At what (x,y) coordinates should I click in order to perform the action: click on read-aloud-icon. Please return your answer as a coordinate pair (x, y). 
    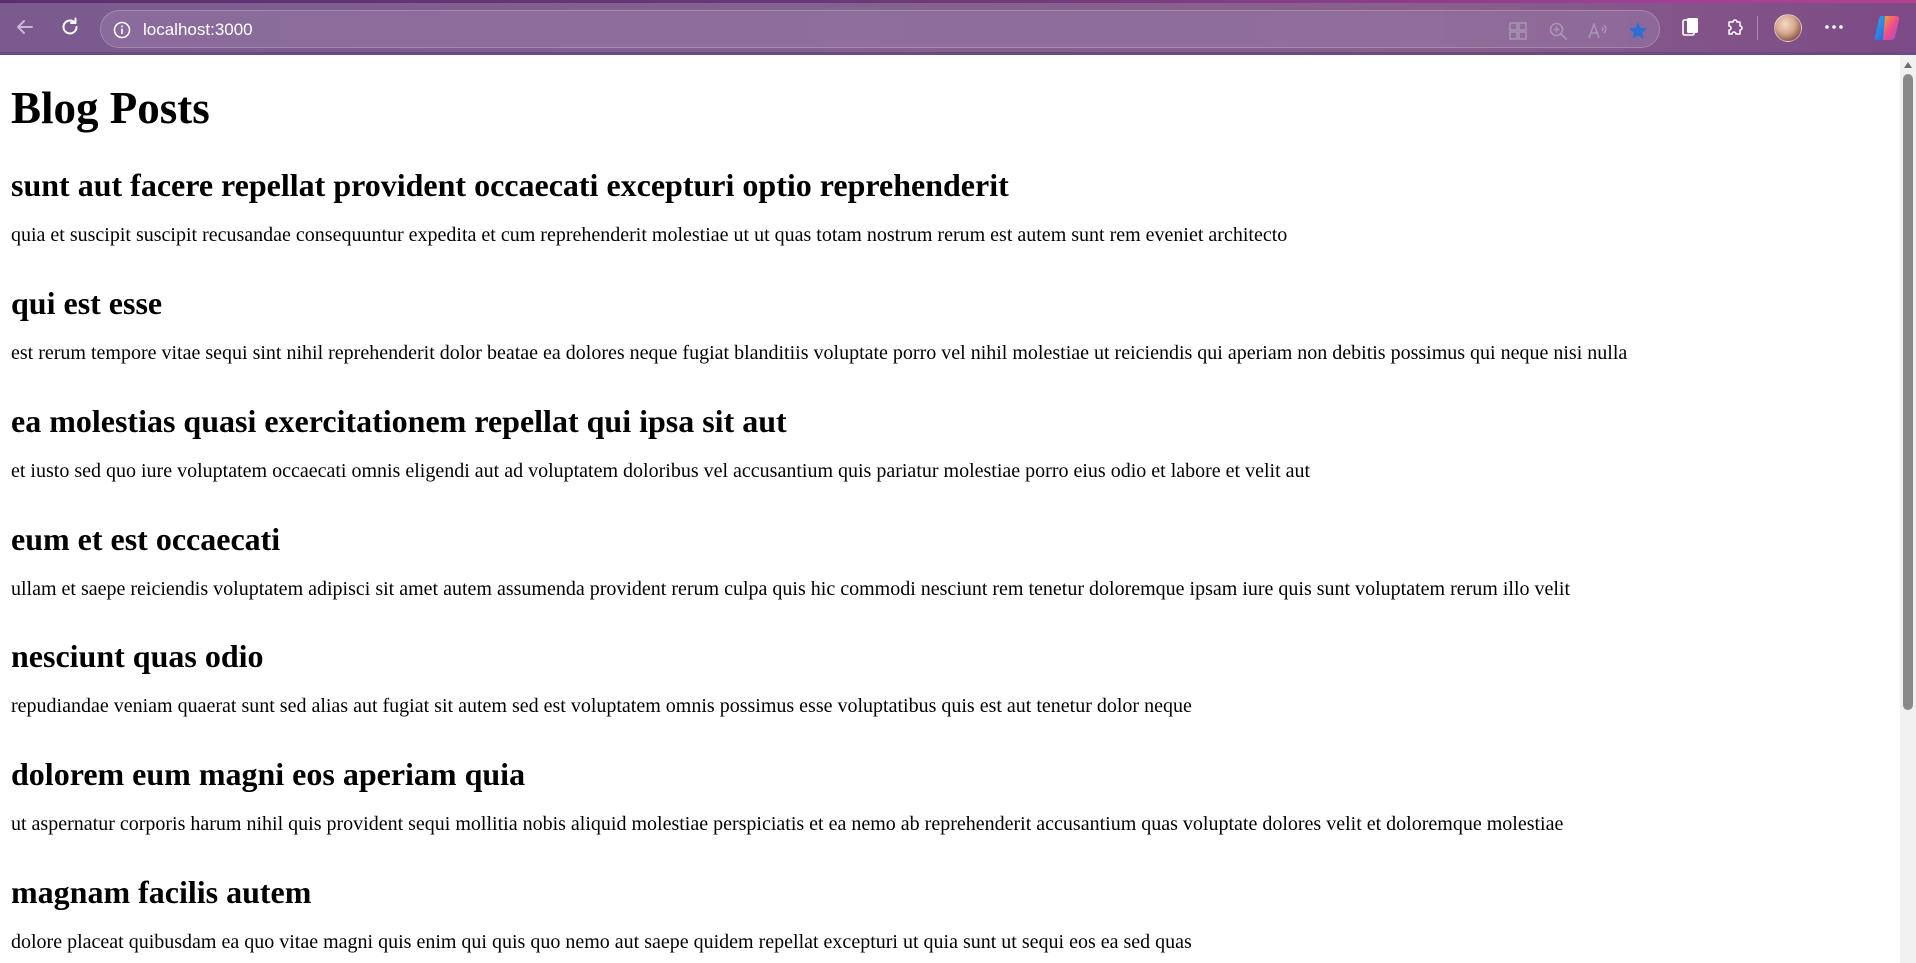
    Looking at the image, I should click on (1598, 31).